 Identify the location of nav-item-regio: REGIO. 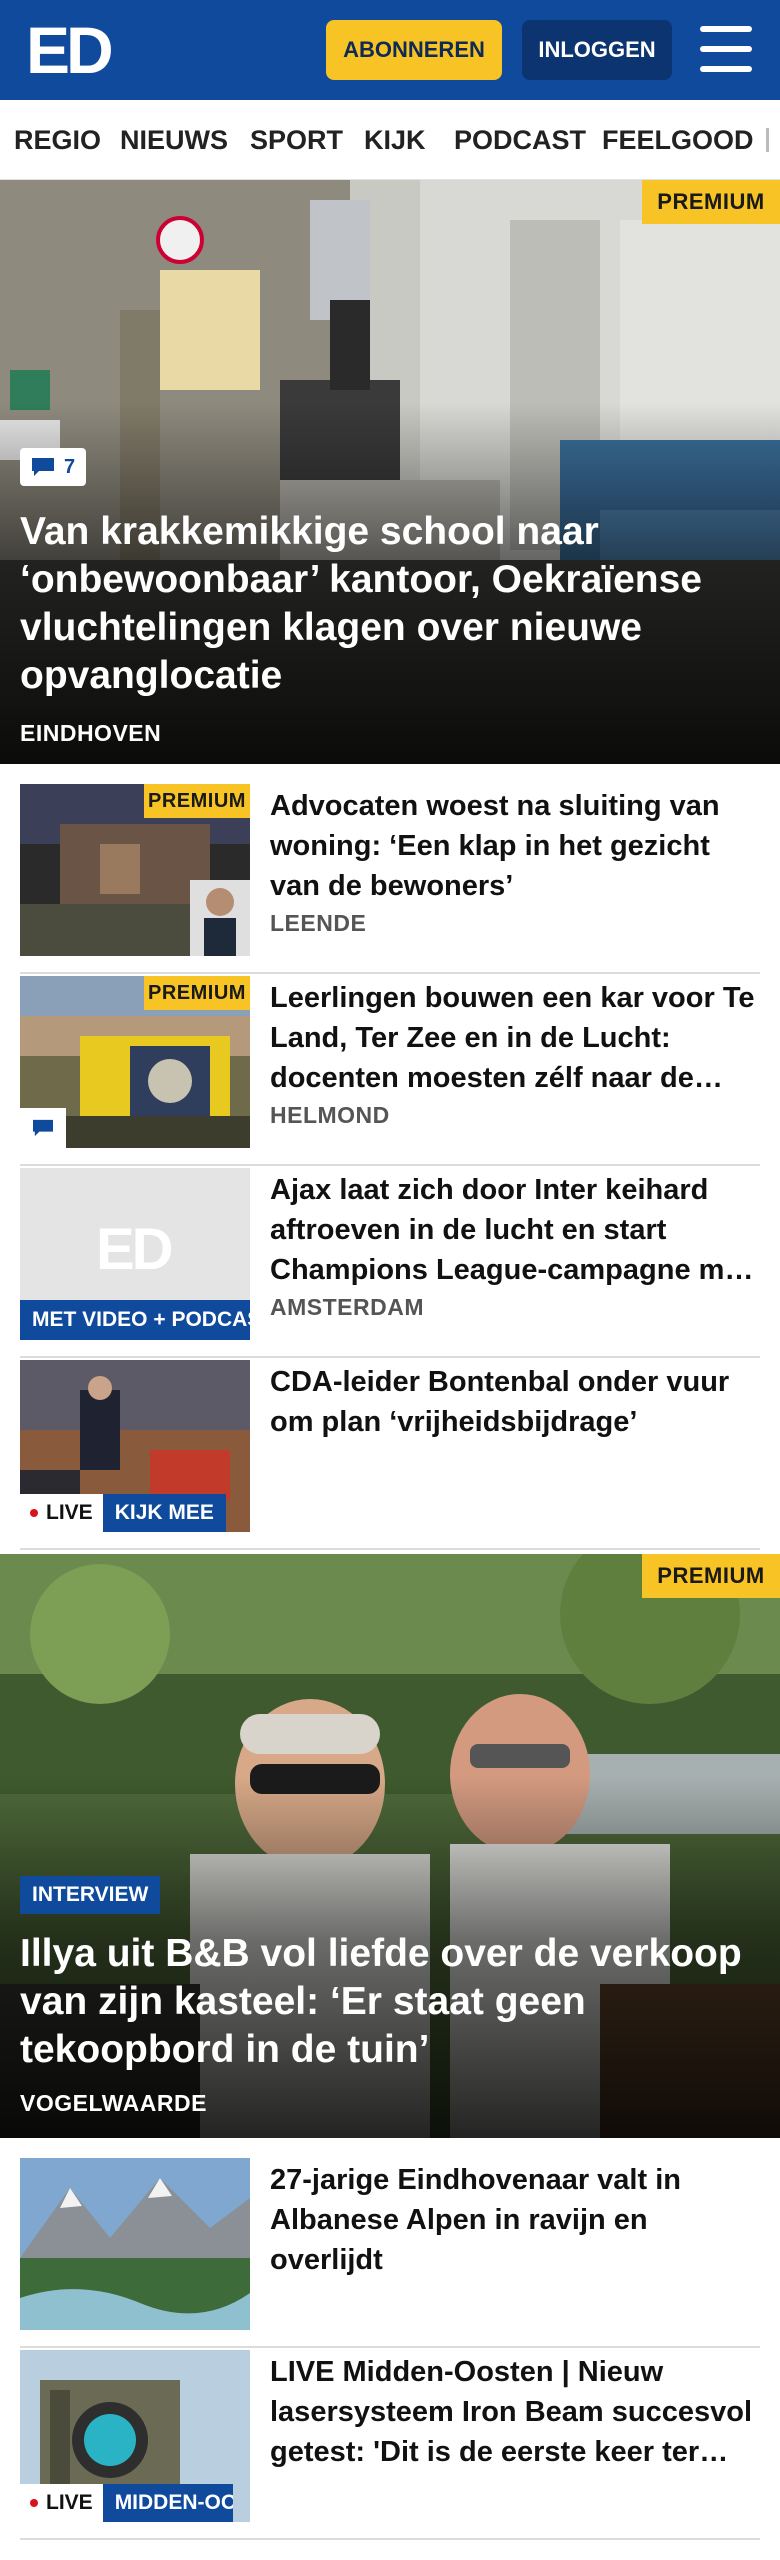
(57, 139).